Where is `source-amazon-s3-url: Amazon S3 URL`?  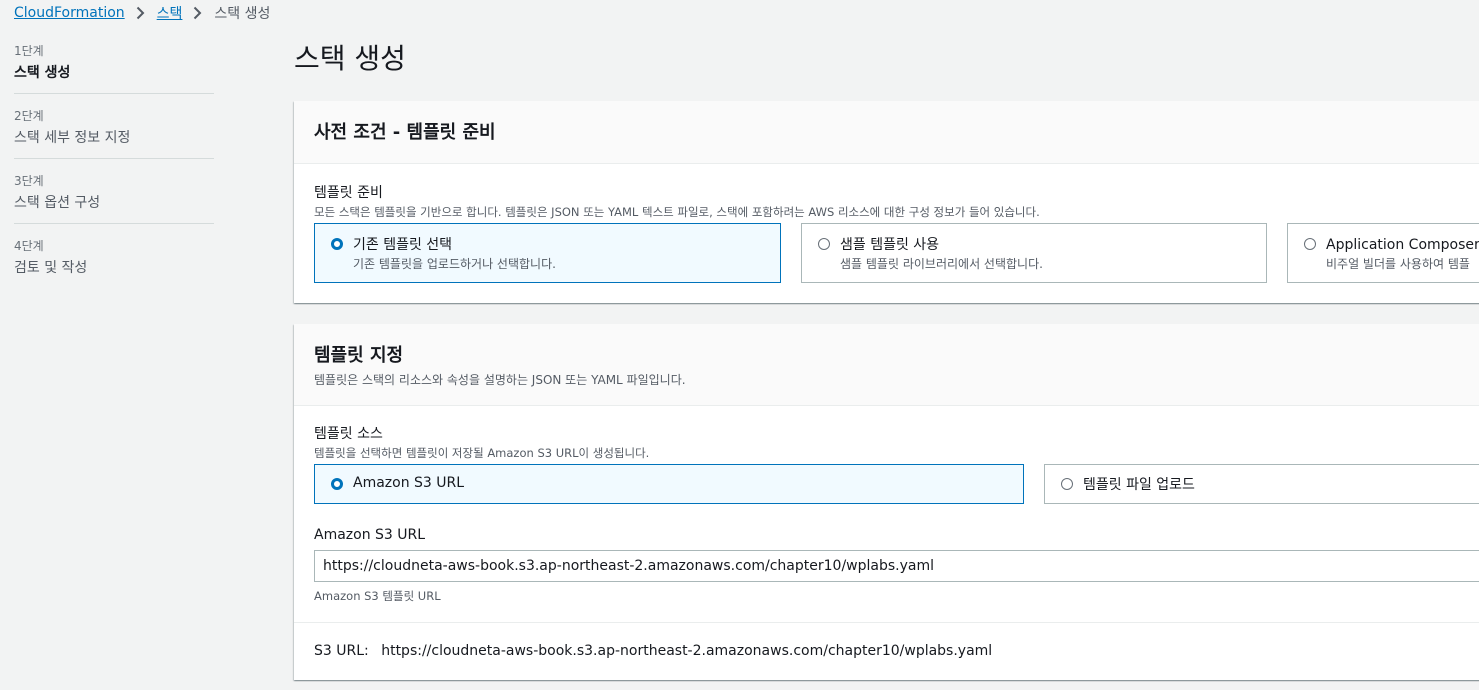
source-amazon-s3-url: Amazon S3 URL is located at coordinates (669, 484).